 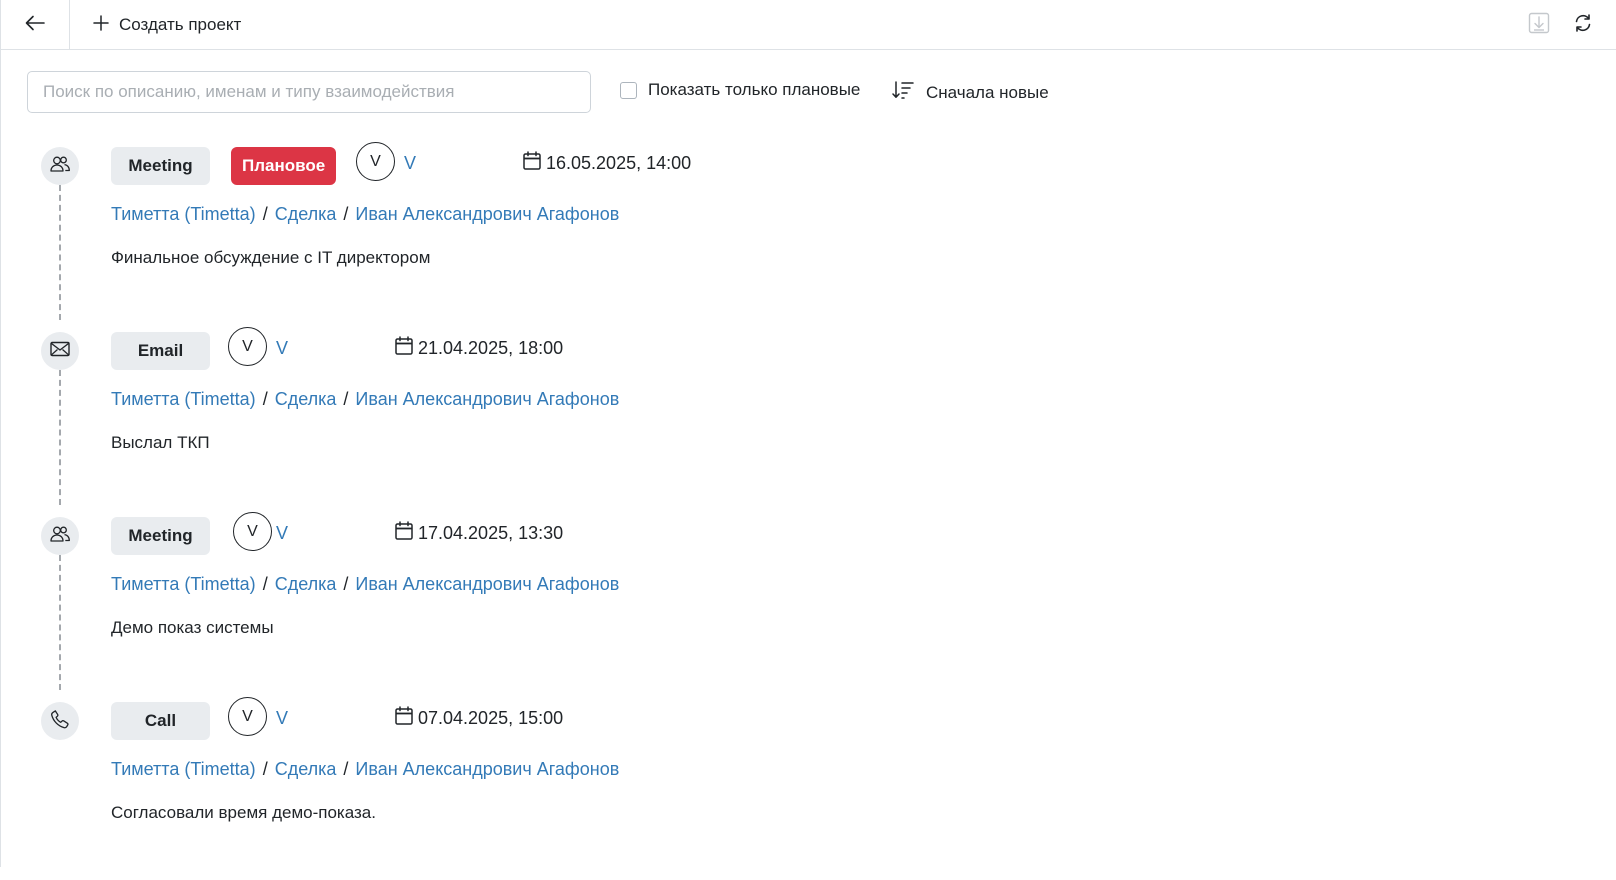 I want to click on entry-description: Демо показ системы, so click(x=192, y=627).